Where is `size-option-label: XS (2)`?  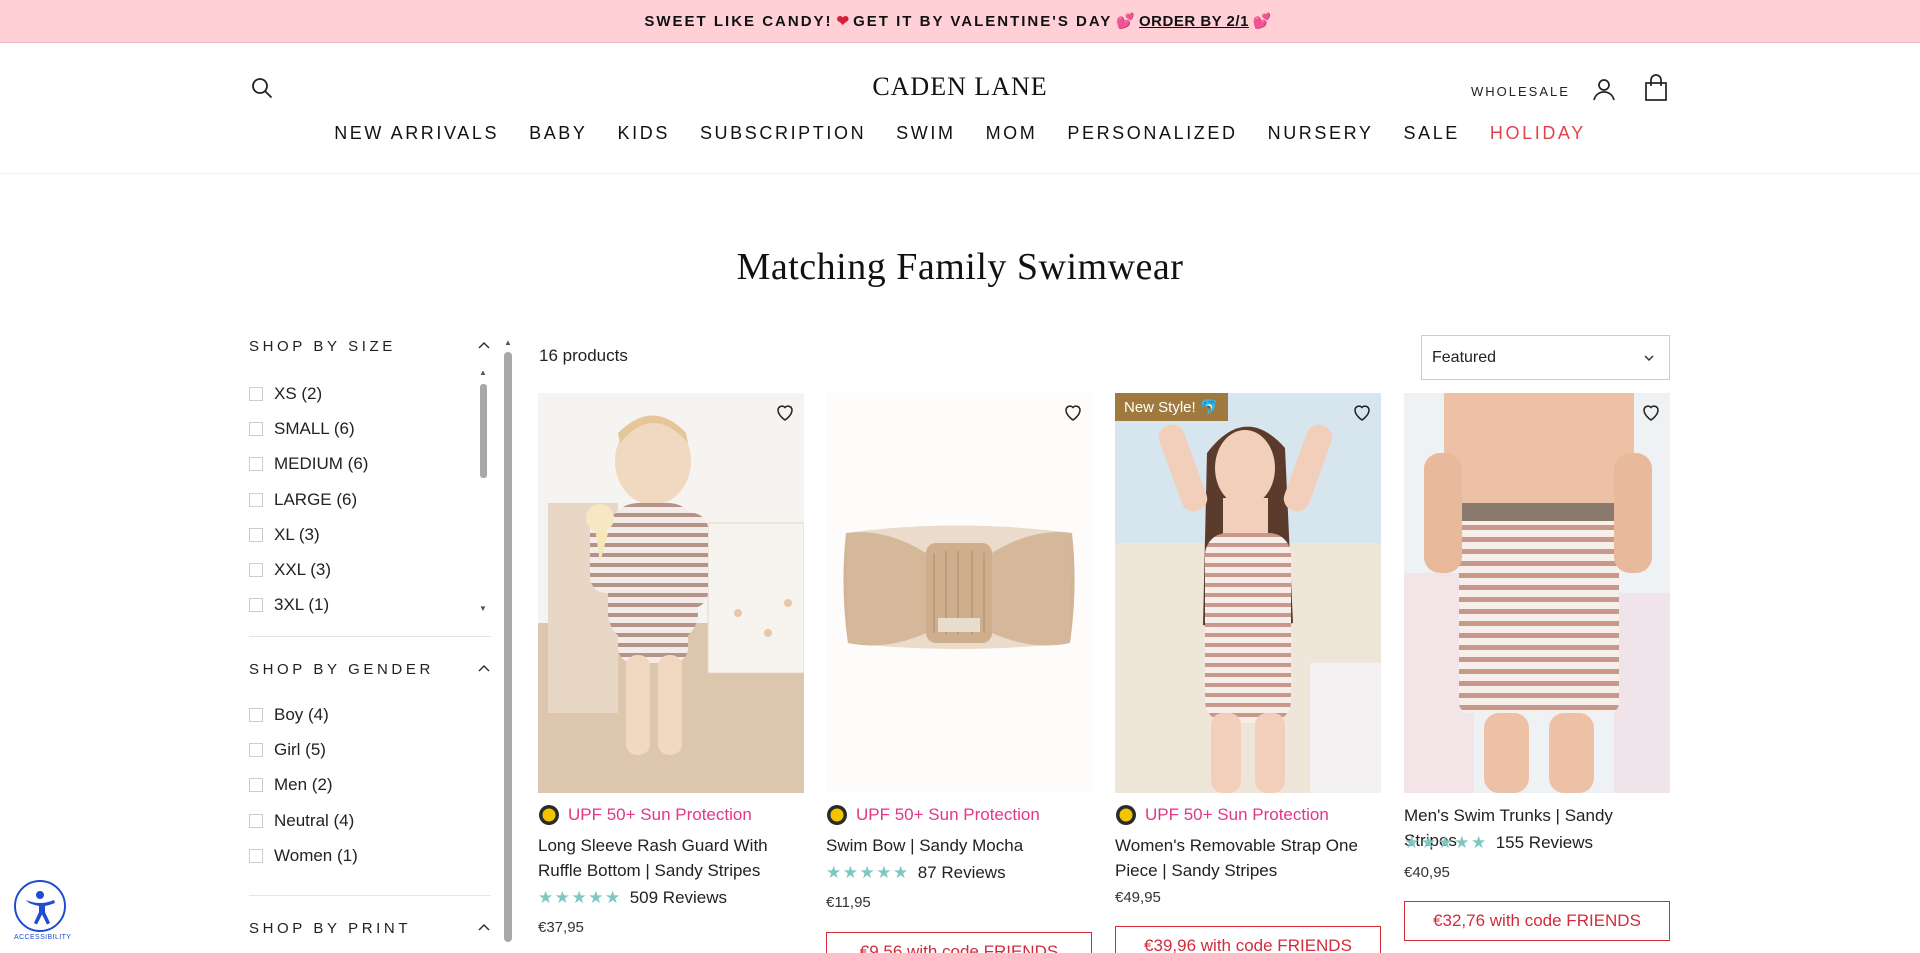 size-option-label: XS (2) is located at coordinates (298, 393).